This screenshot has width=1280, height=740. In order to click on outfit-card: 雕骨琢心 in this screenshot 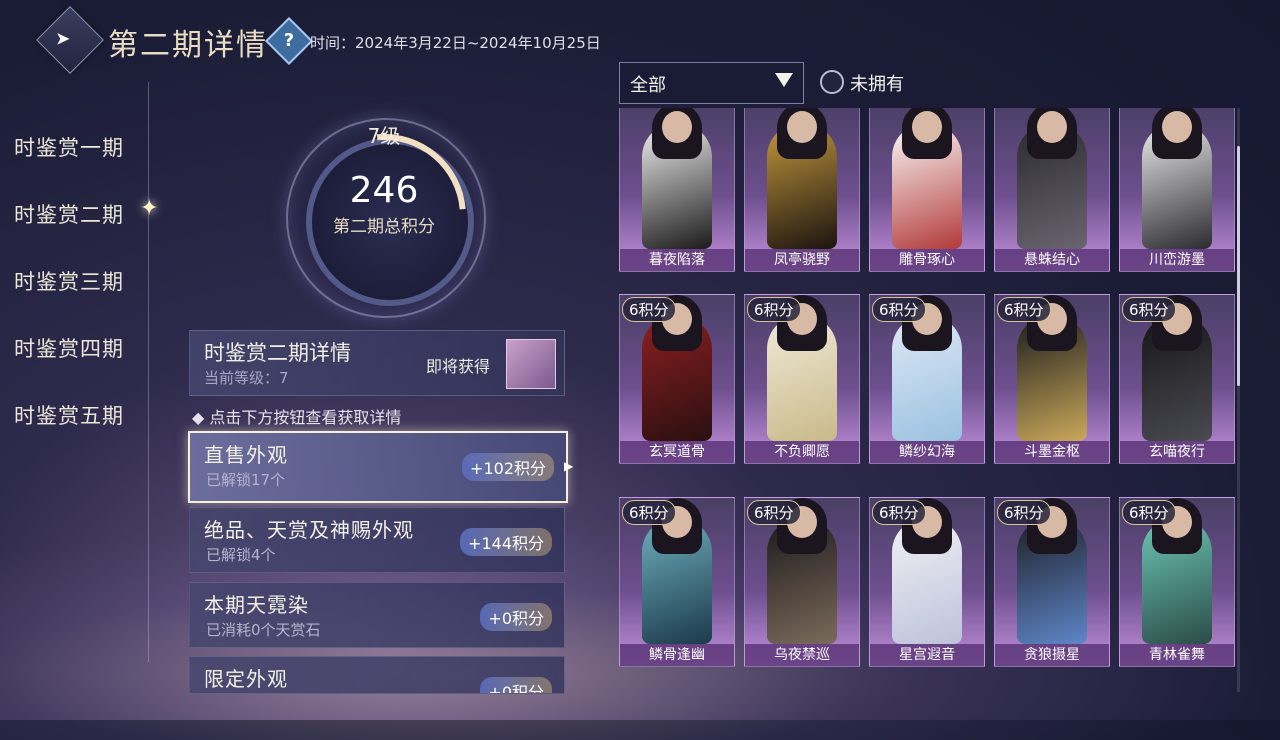, I will do `click(927, 190)`.